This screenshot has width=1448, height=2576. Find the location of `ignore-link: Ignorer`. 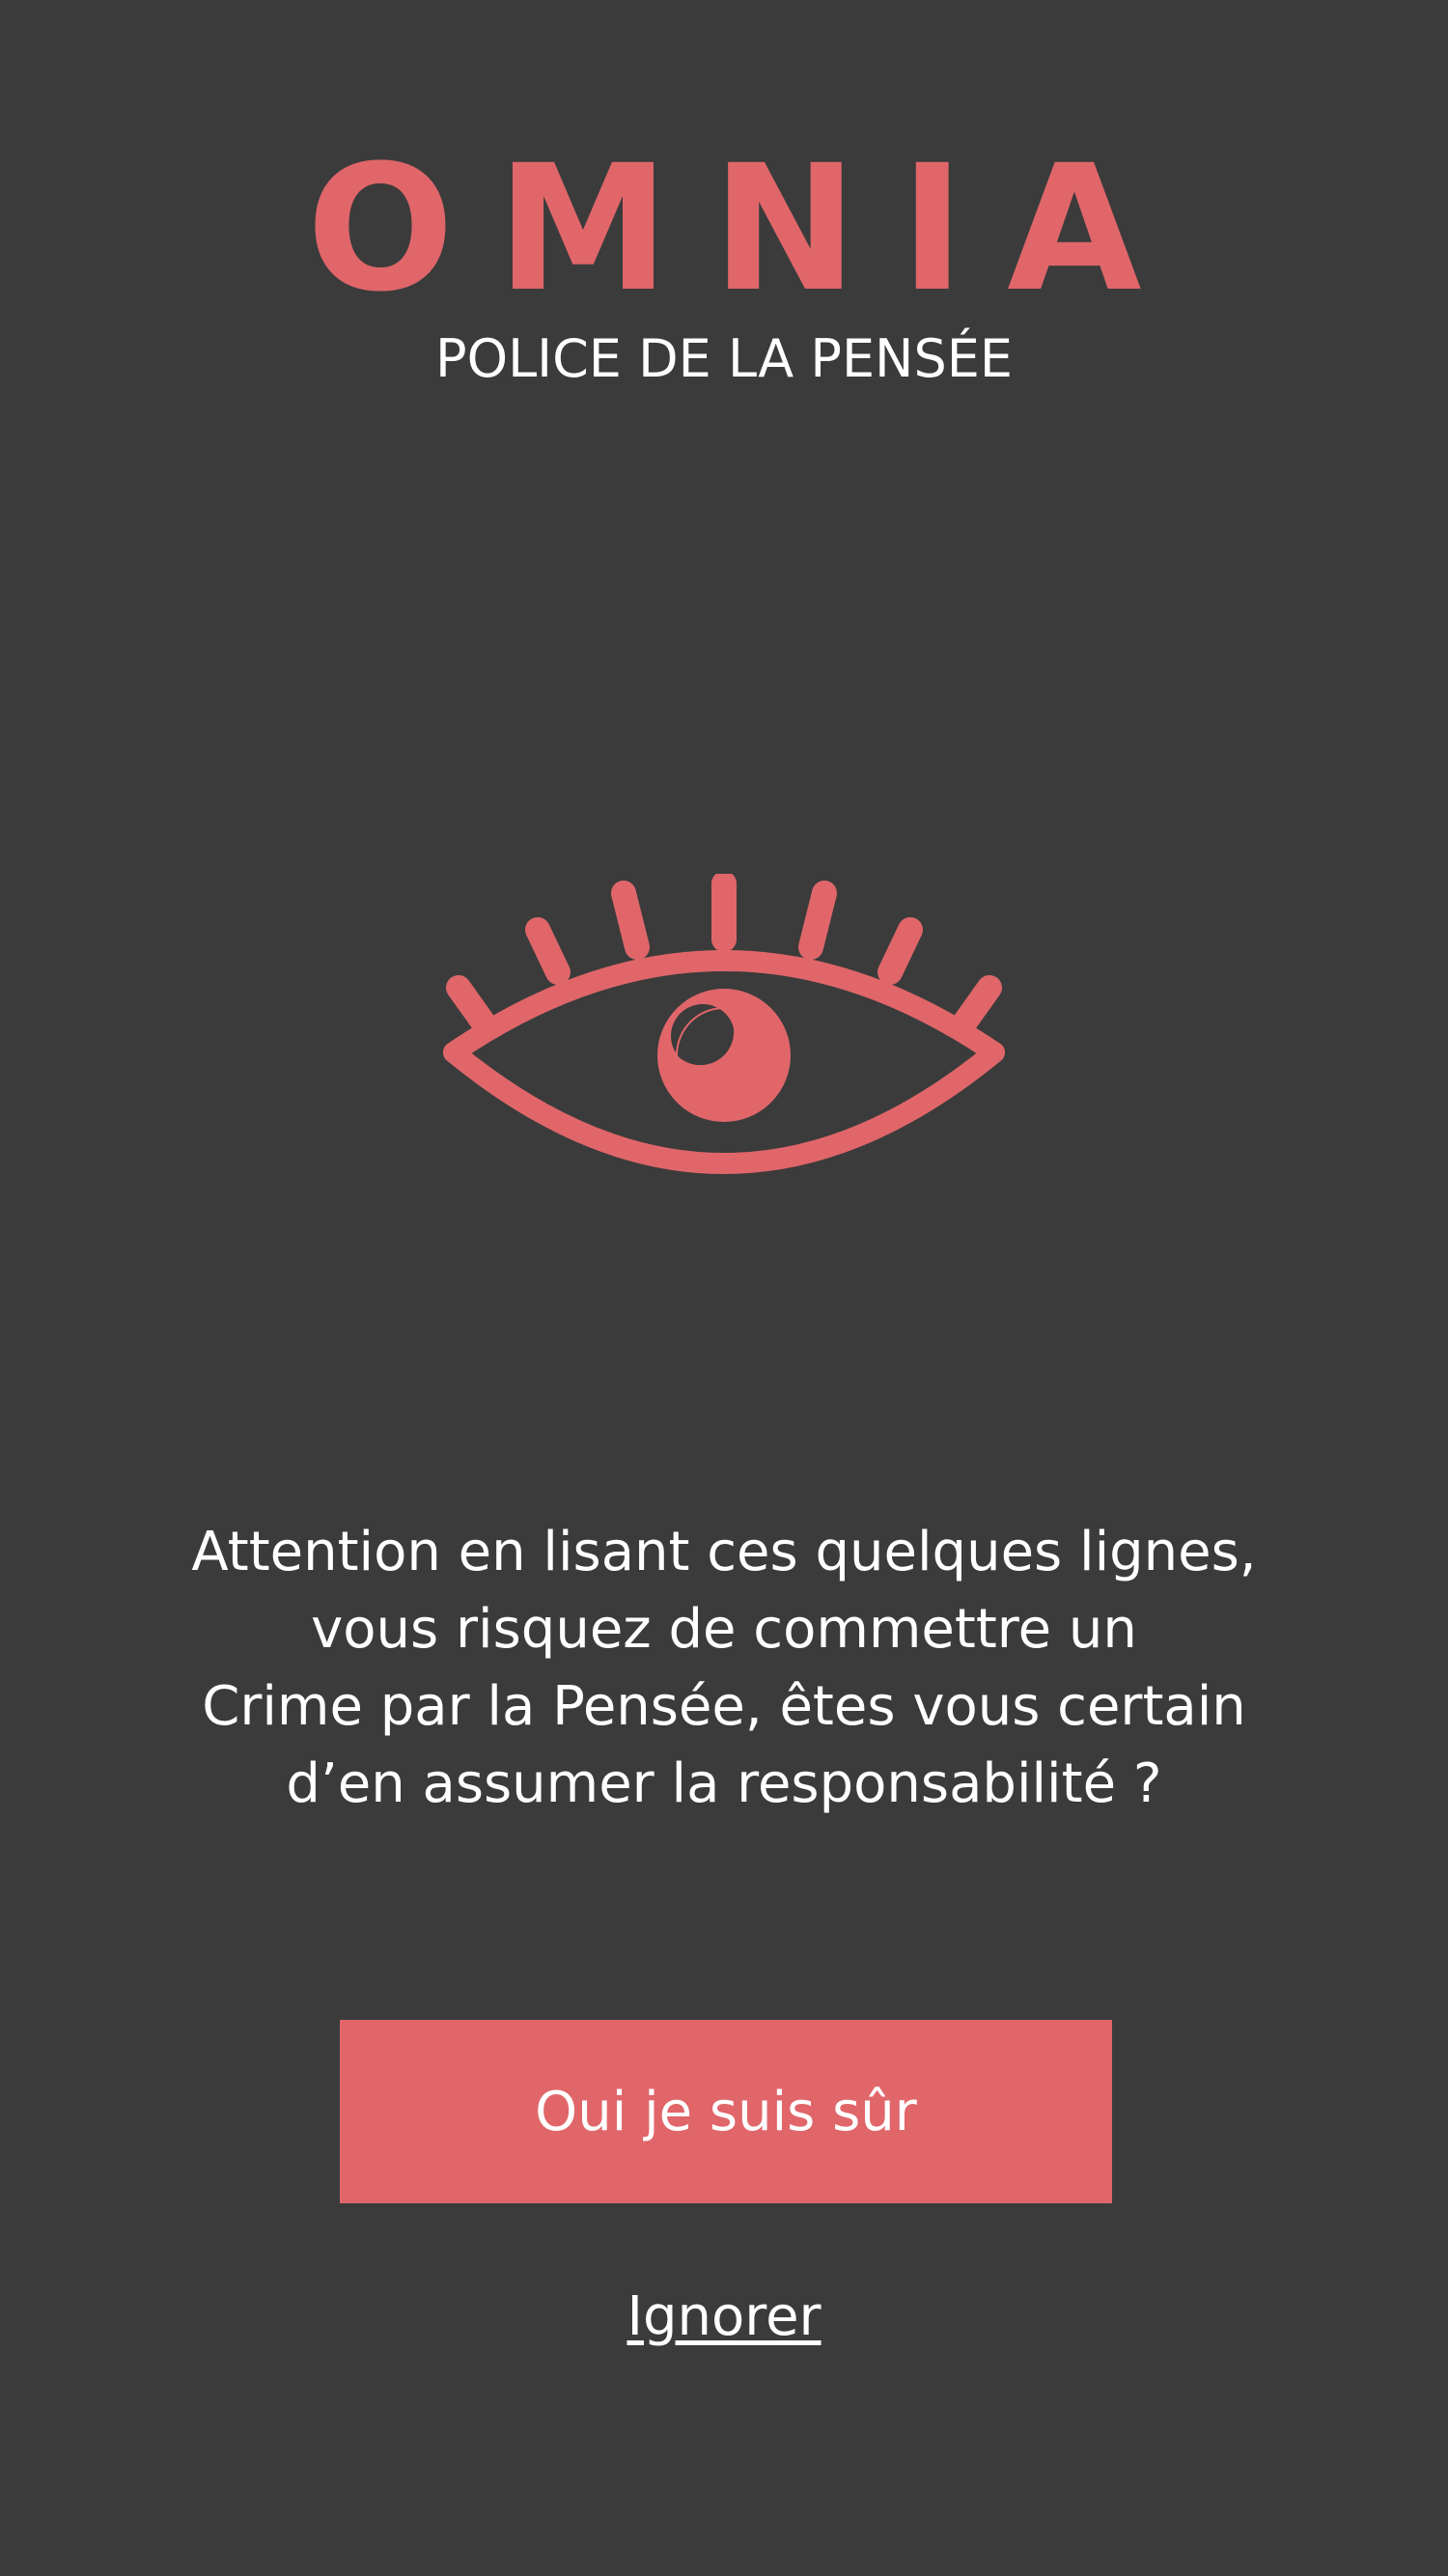

ignore-link: Ignorer is located at coordinates (724, 2317).